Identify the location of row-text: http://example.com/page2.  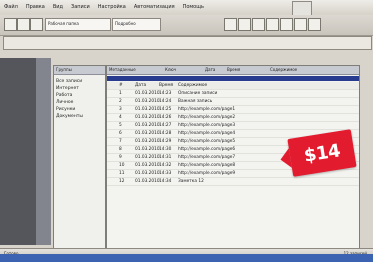
(207, 117).